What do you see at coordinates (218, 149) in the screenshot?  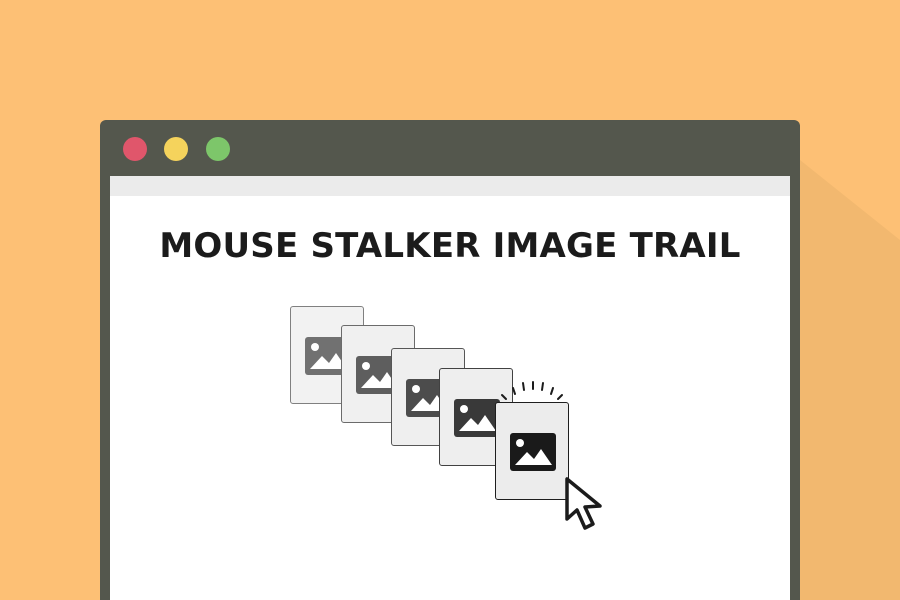 I see `maximize-window-button` at bounding box center [218, 149].